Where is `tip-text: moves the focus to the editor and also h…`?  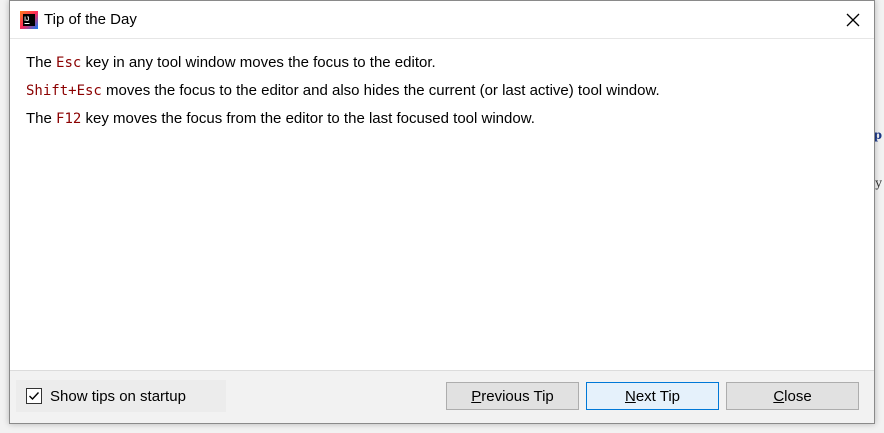
tip-text: moves the focus to the editor and also h… is located at coordinates (380, 90).